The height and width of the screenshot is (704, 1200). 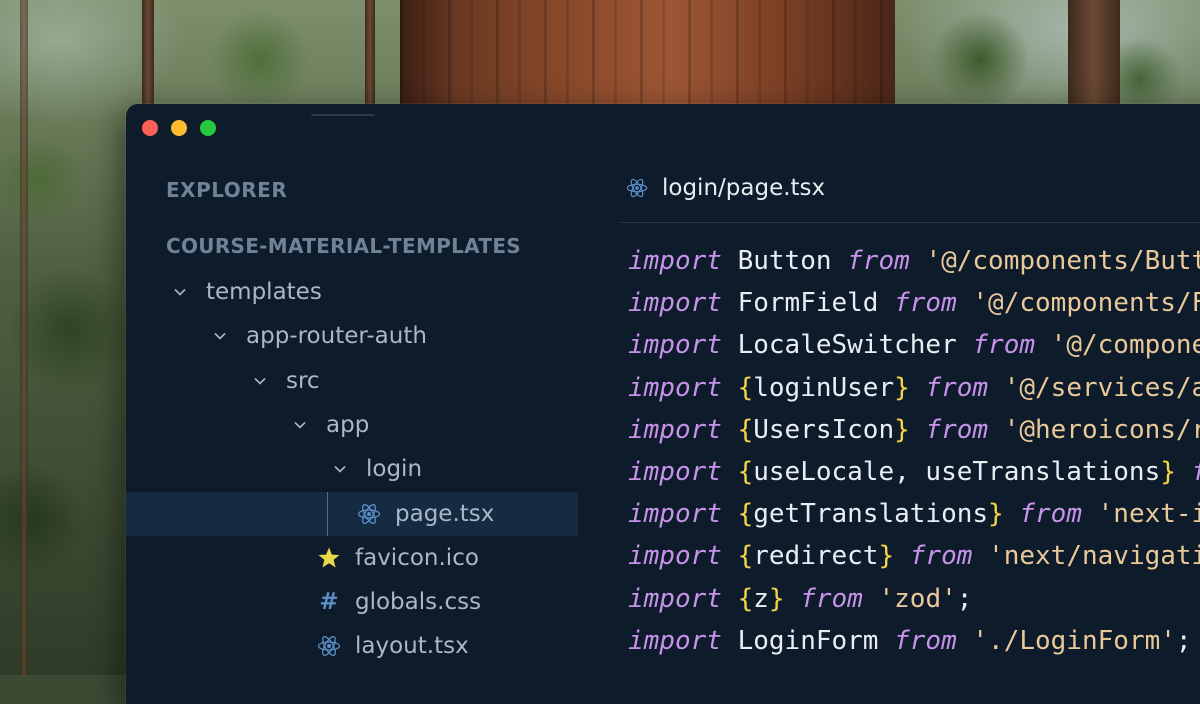 What do you see at coordinates (1094, 556) in the screenshot?
I see `module-path-string: 'next/navigation'` at bounding box center [1094, 556].